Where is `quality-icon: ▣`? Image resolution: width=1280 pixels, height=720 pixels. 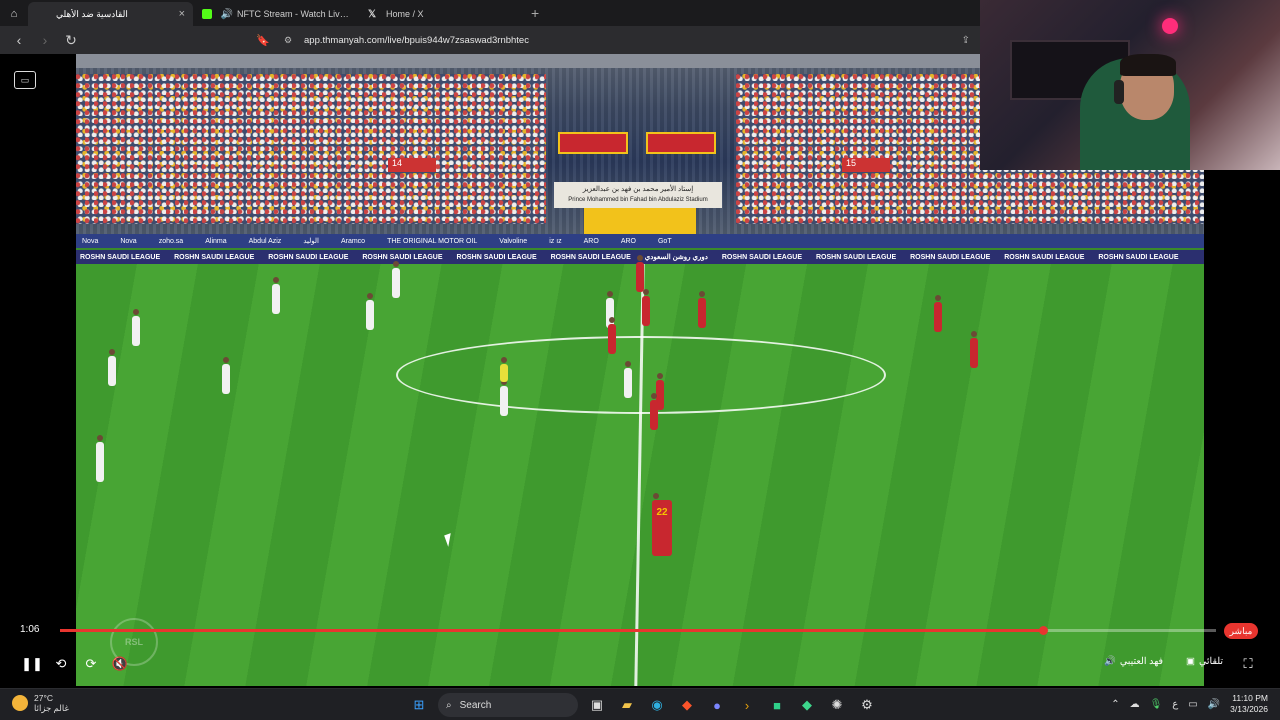 quality-icon: ▣ is located at coordinates (1190, 661).